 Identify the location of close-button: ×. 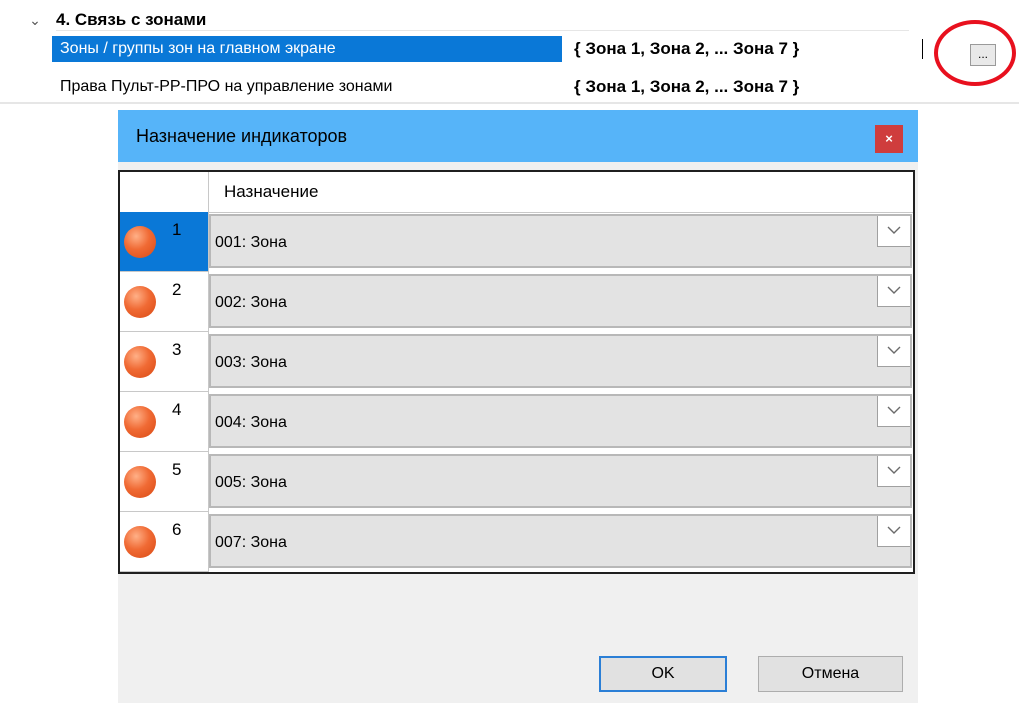
(889, 139).